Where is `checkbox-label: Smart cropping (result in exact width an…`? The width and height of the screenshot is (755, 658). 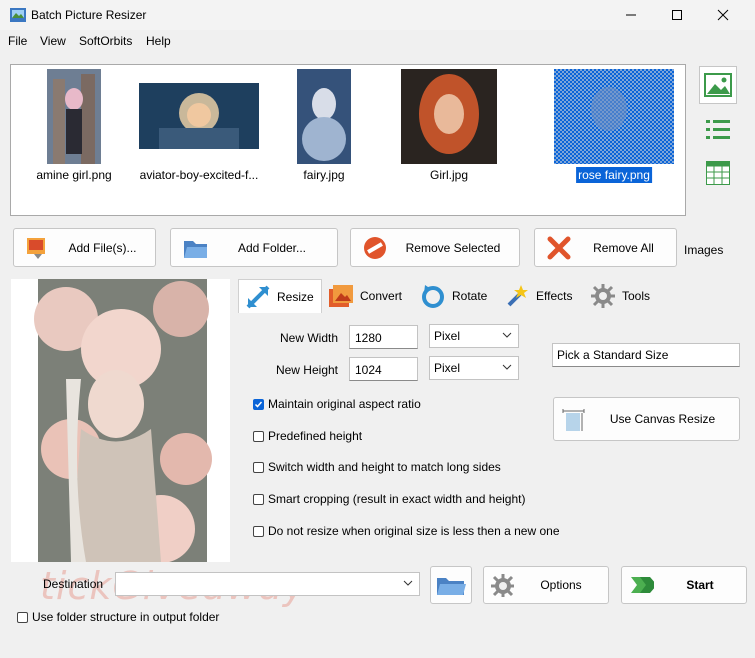
checkbox-label: Smart cropping (result in exact width an… is located at coordinates (397, 499).